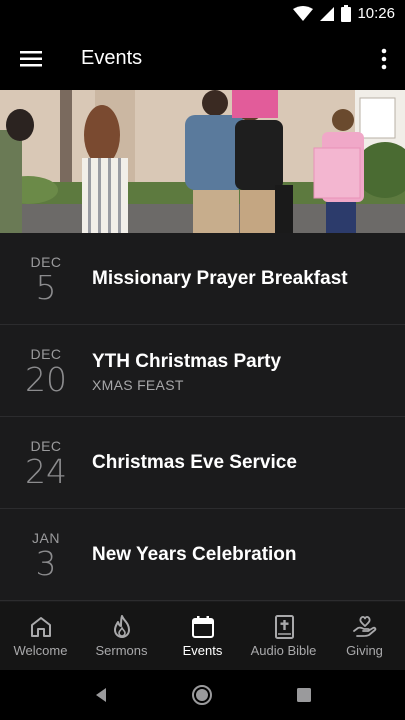 The width and height of the screenshot is (405, 720). I want to click on nav-label: Sermons, so click(121, 650).